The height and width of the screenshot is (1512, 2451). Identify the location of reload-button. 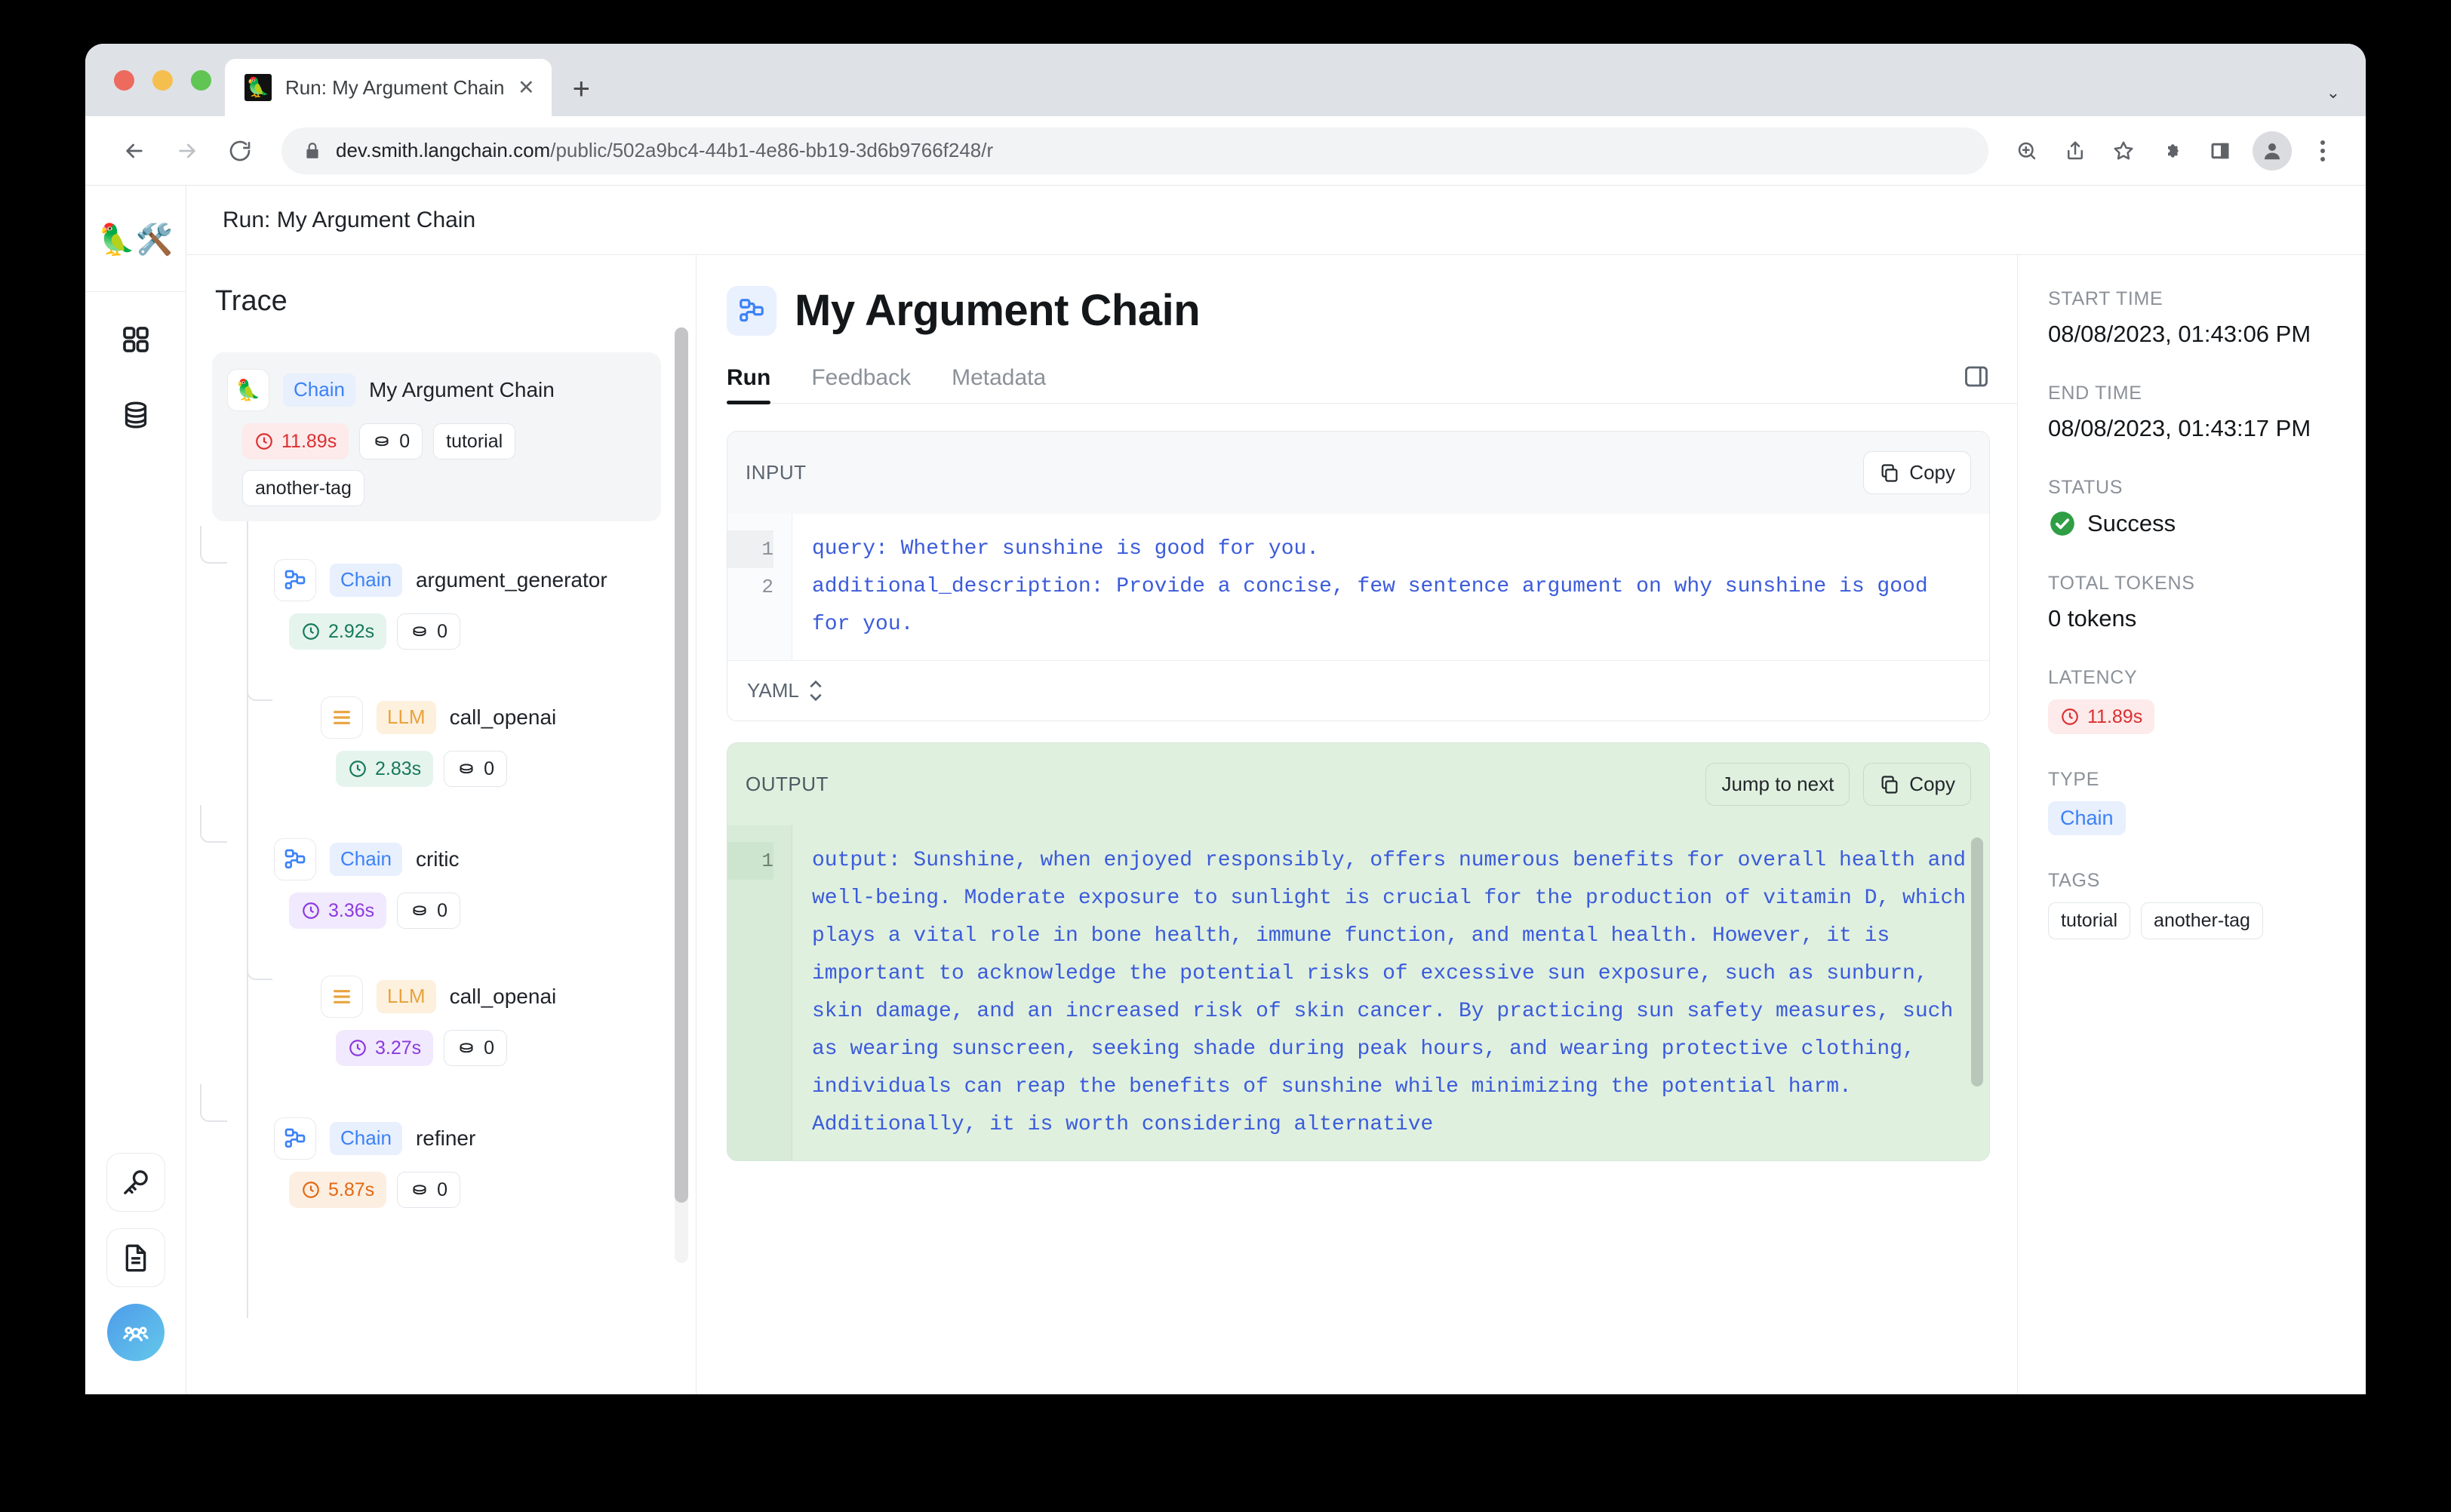
(240, 151).